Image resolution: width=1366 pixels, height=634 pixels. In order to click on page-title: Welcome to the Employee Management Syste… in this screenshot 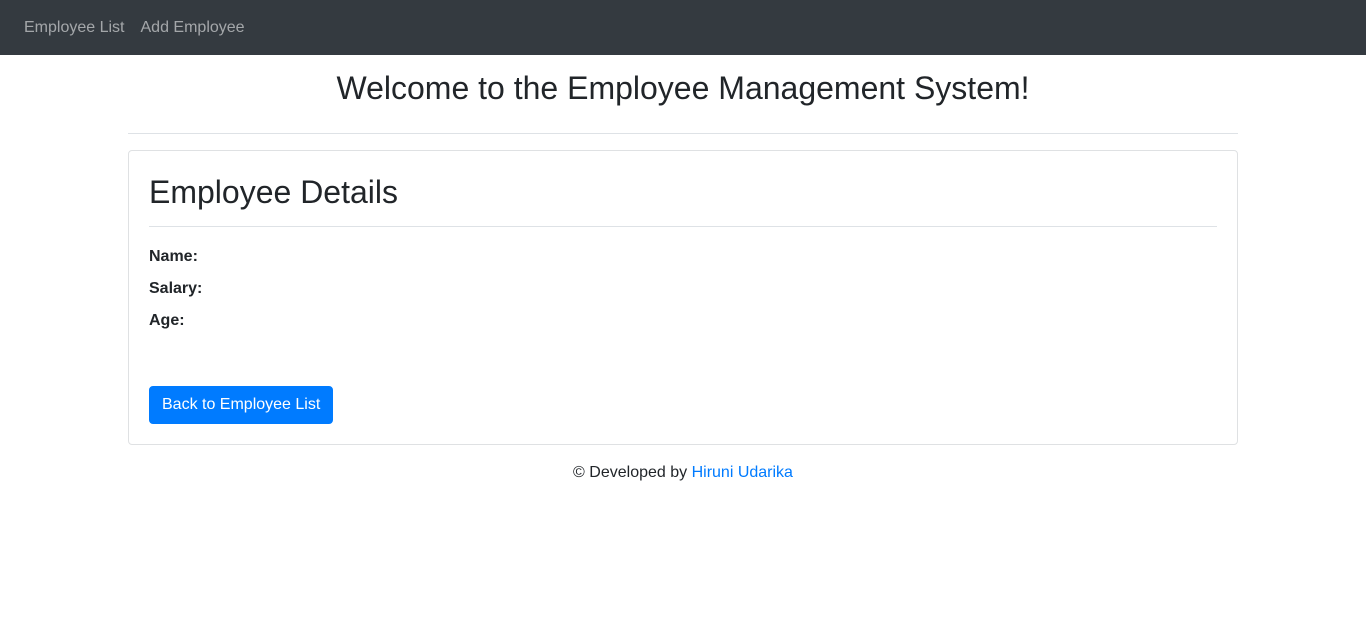, I will do `click(683, 87)`.